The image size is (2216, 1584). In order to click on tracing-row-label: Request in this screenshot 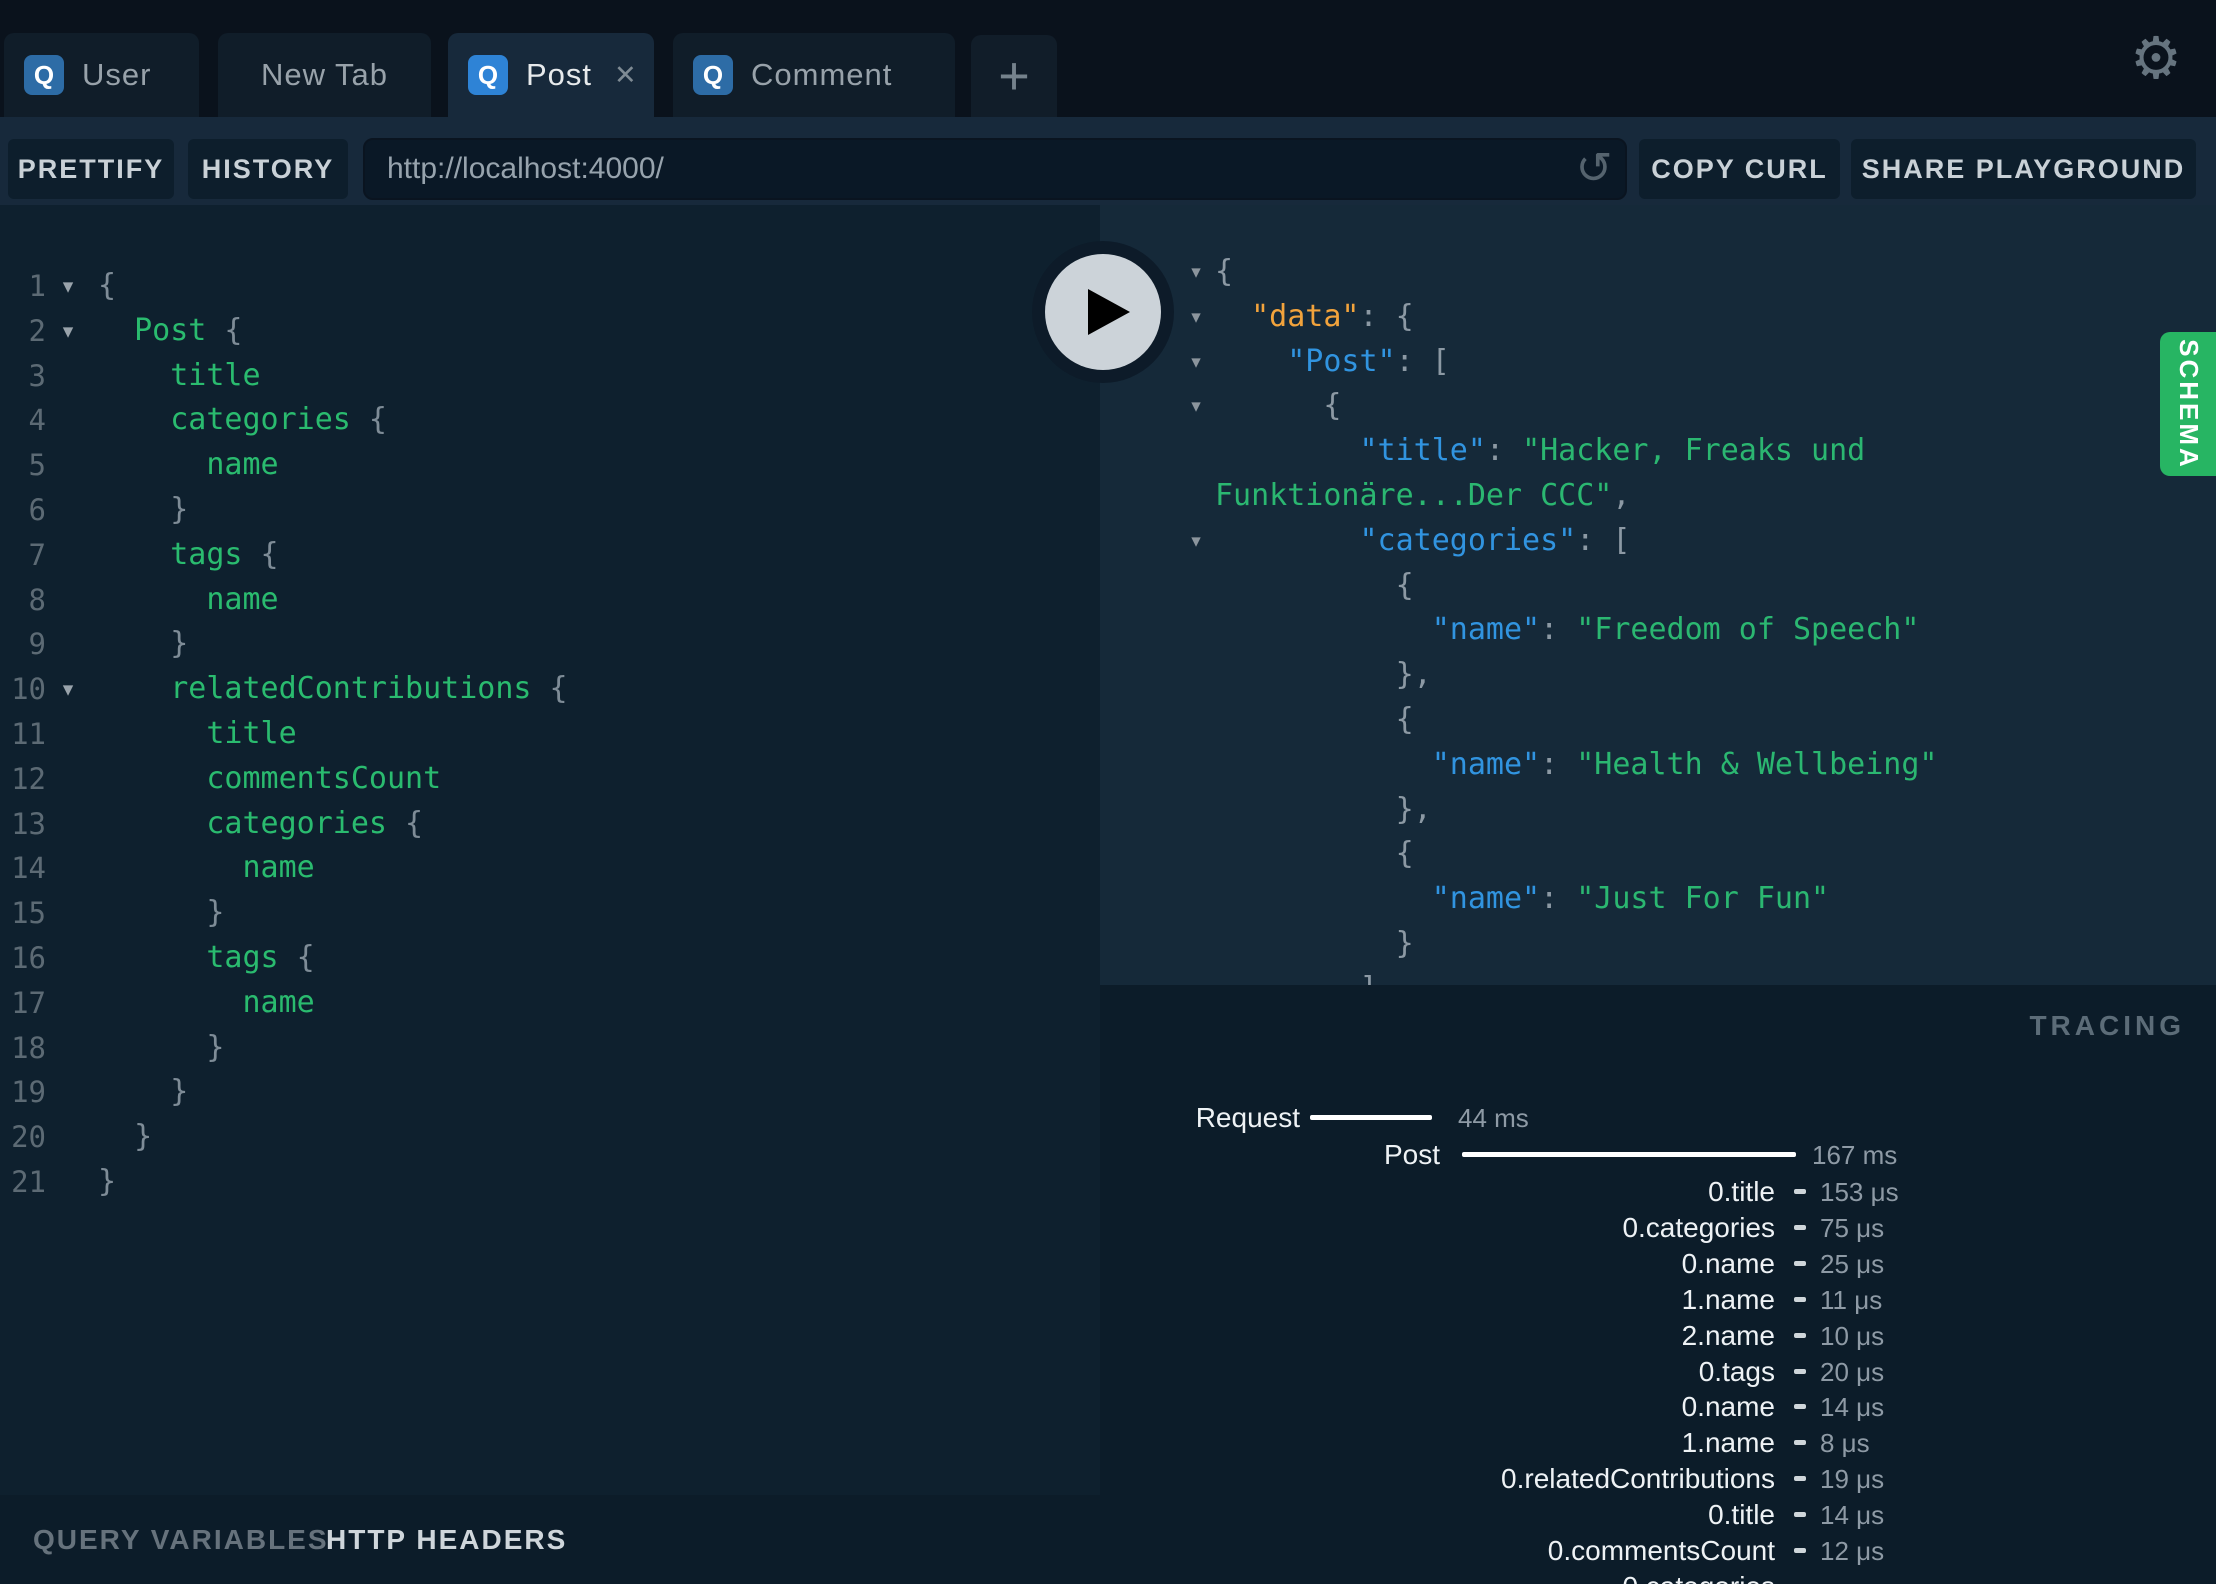, I will do `click(1247, 1117)`.